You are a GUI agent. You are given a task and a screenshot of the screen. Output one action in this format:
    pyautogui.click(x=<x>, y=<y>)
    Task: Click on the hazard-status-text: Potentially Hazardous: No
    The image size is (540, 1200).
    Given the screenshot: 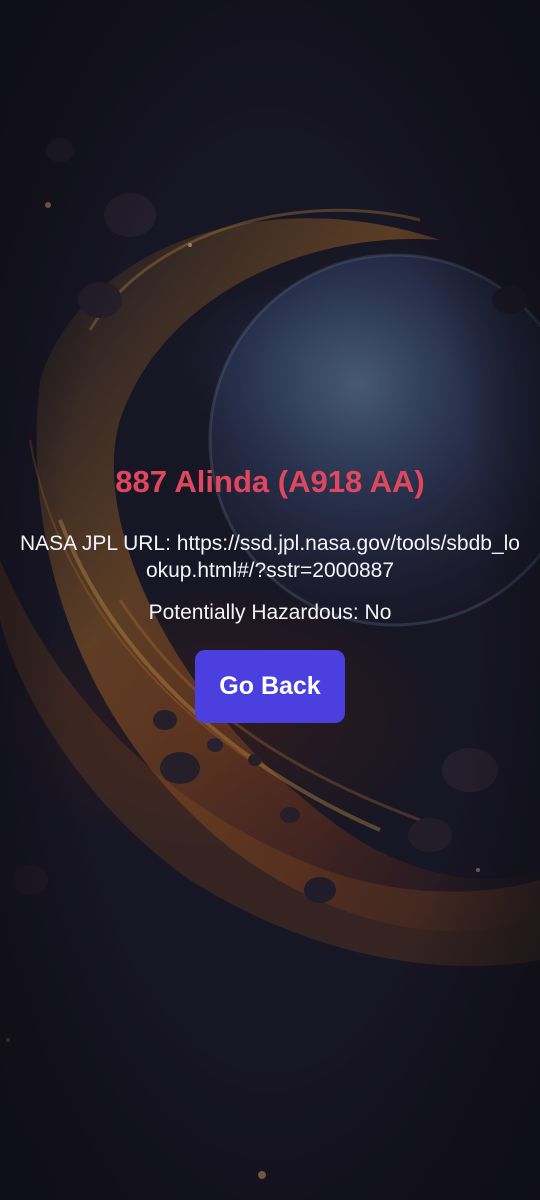 What is the action you would take?
    pyautogui.click(x=270, y=612)
    